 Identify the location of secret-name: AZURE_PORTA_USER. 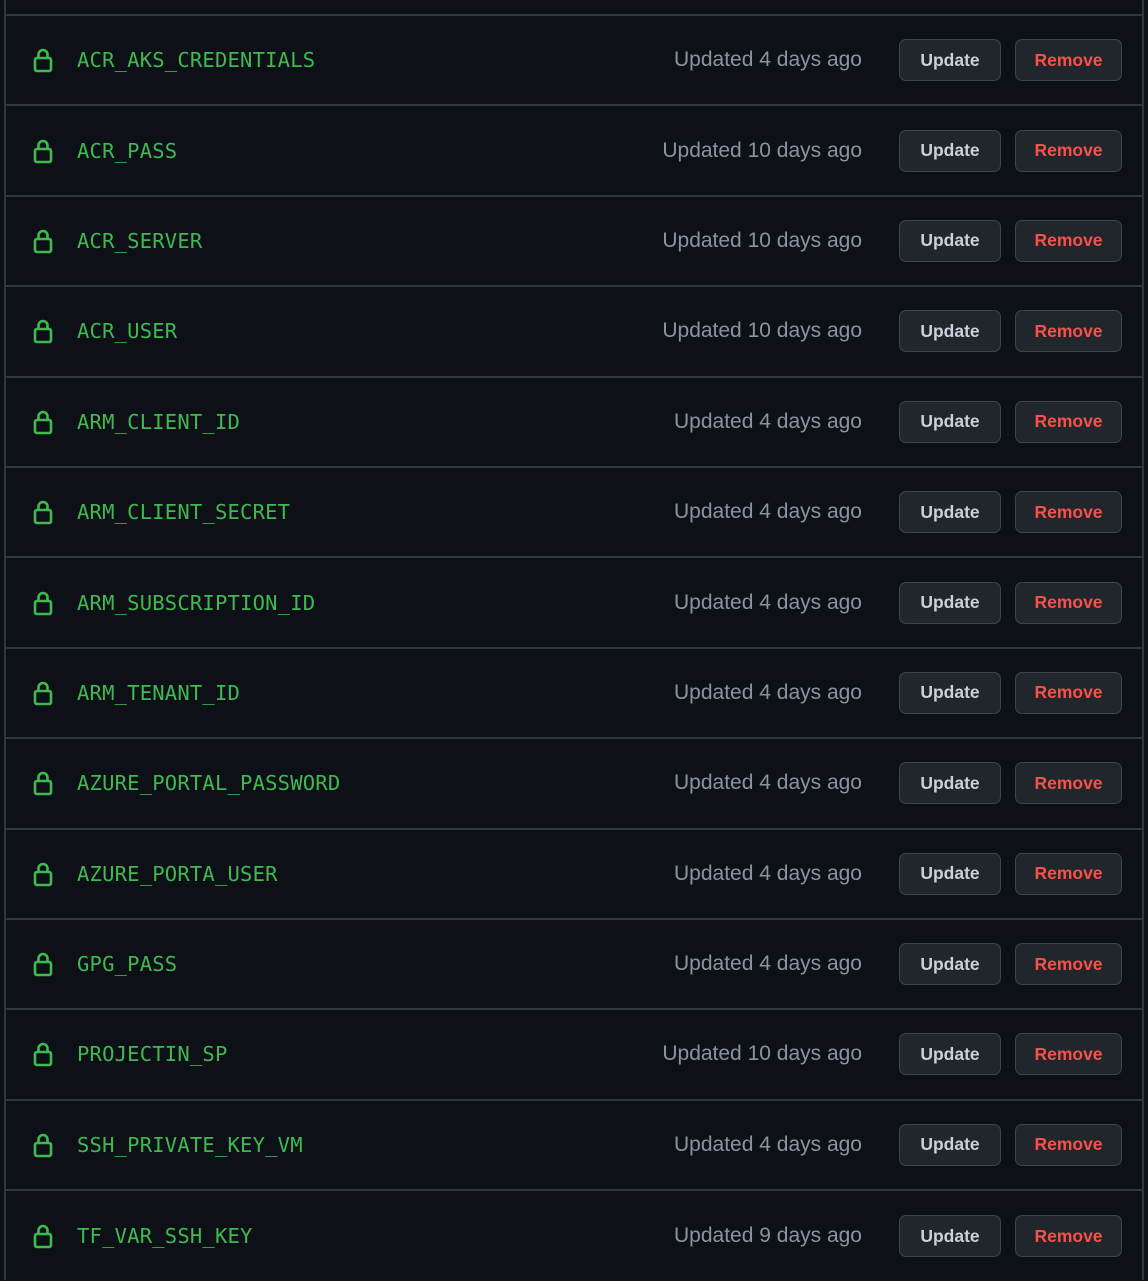
(177, 873).